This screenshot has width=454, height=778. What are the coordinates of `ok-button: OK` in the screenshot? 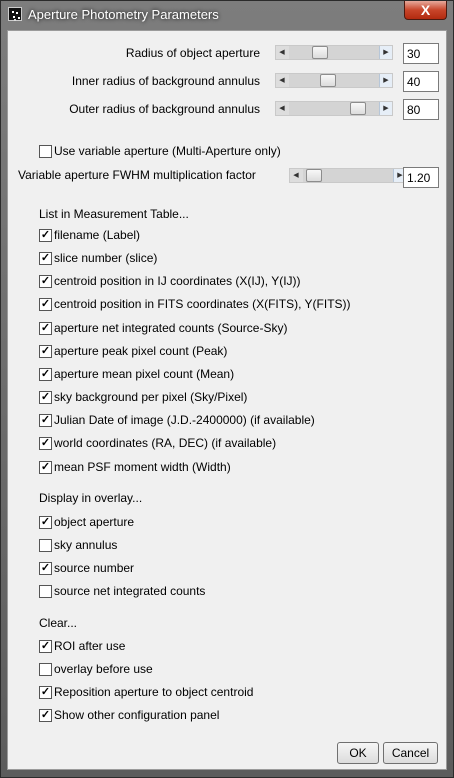 It's located at (358, 753).